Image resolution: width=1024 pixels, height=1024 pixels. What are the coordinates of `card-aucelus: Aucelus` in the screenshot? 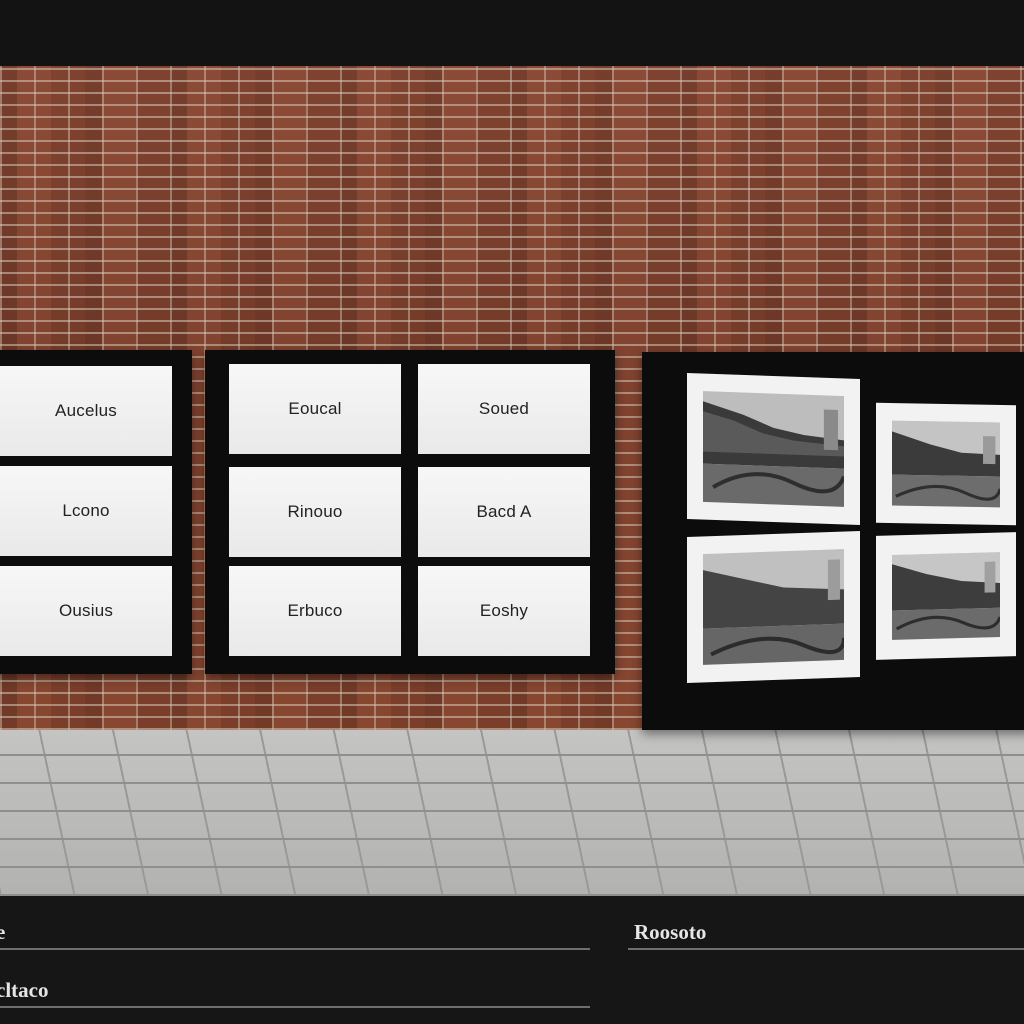 It's located at (86, 411).